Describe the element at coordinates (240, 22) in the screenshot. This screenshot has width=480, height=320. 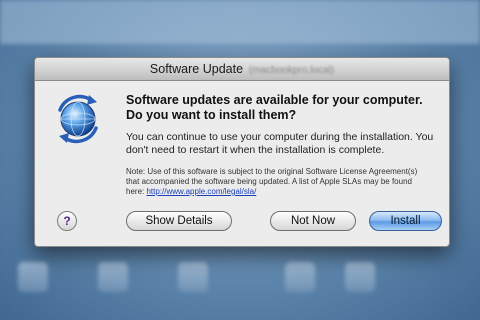
I see `desktop-top-strip` at that location.